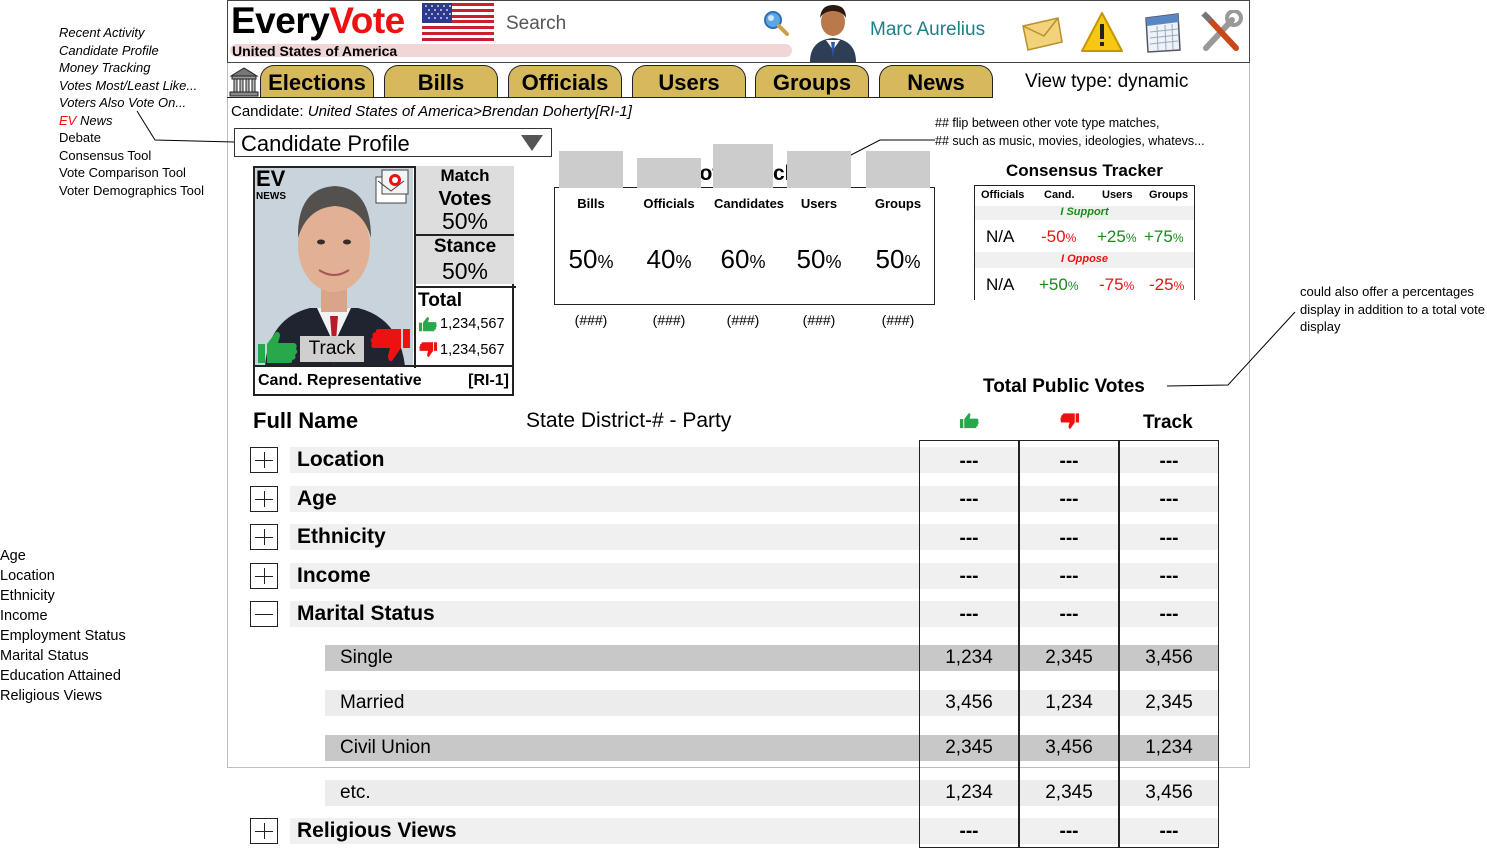  Describe the element at coordinates (969, 420) in the screenshot. I see `thumbs-up-column-icon` at that location.